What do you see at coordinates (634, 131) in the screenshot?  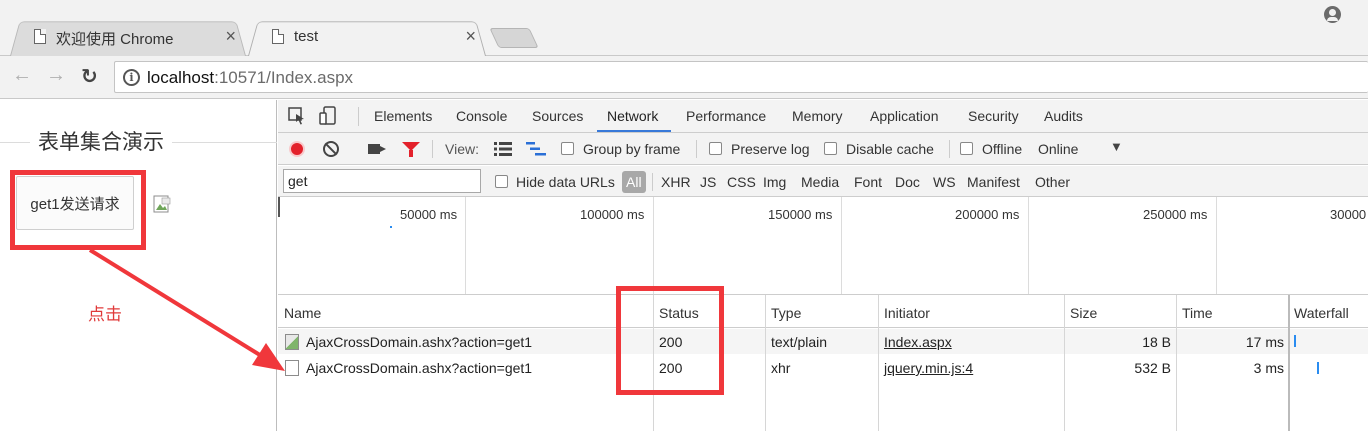 I see `selected-tab-indicator` at bounding box center [634, 131].